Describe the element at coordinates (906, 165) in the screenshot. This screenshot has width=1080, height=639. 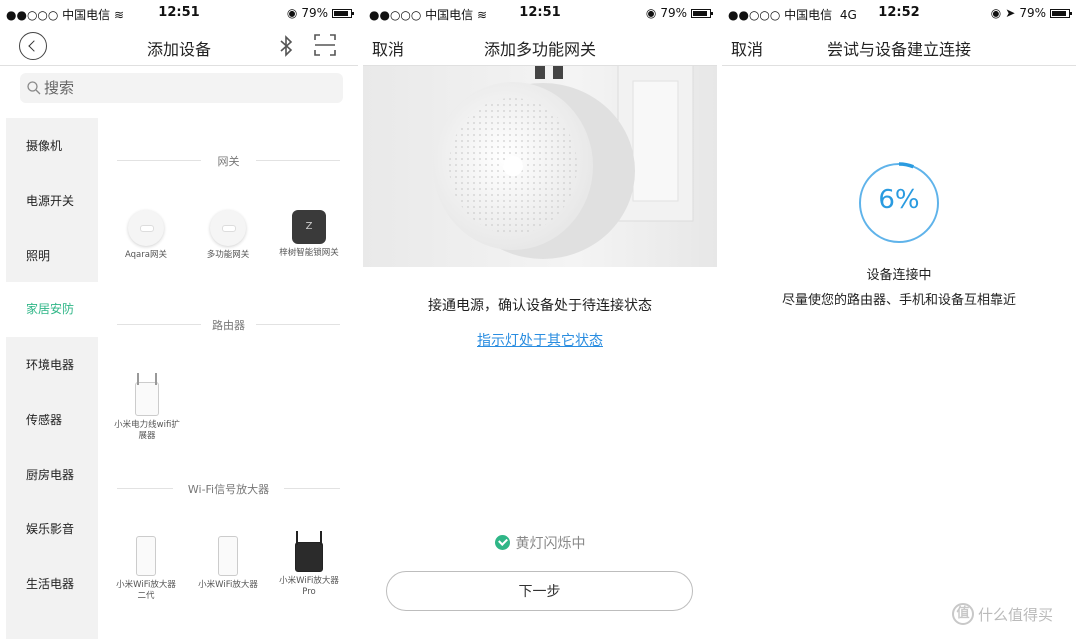
I see `progress-arc` at that location.